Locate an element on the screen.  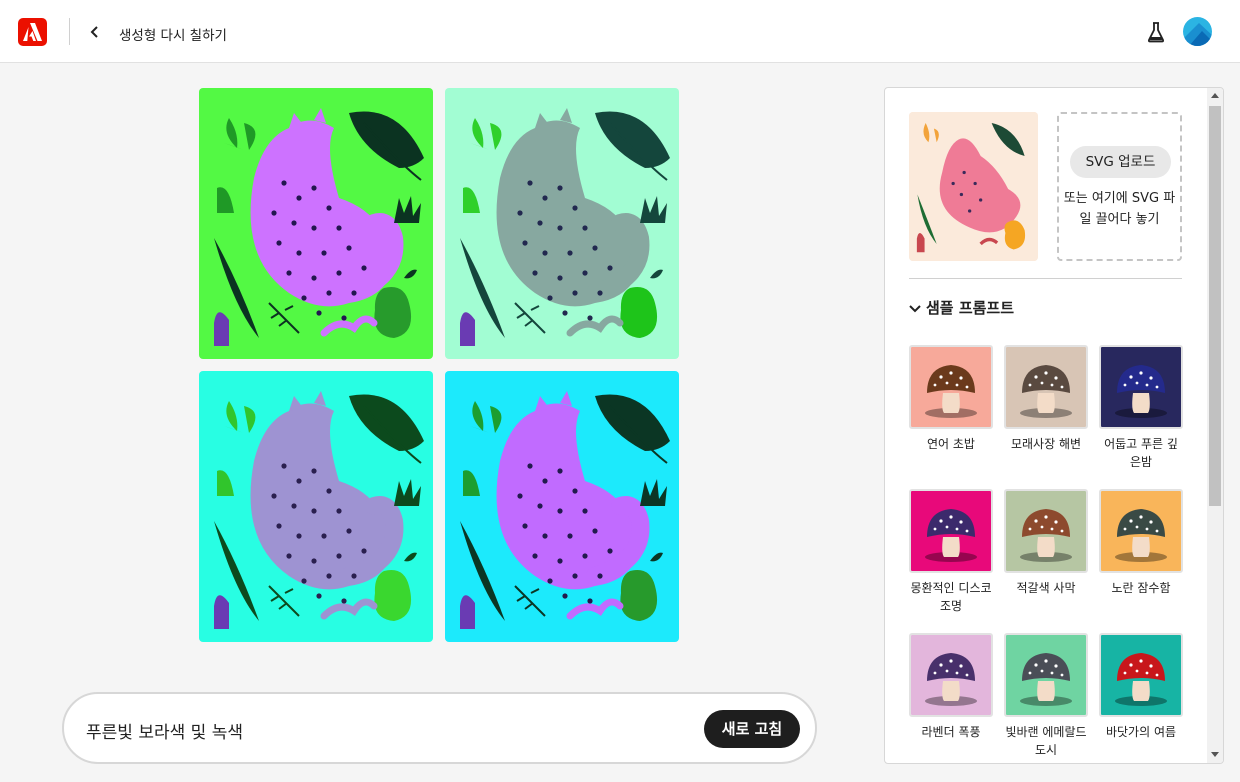
sample-card: 연어 초밥 is located at coordinates (951, 399).